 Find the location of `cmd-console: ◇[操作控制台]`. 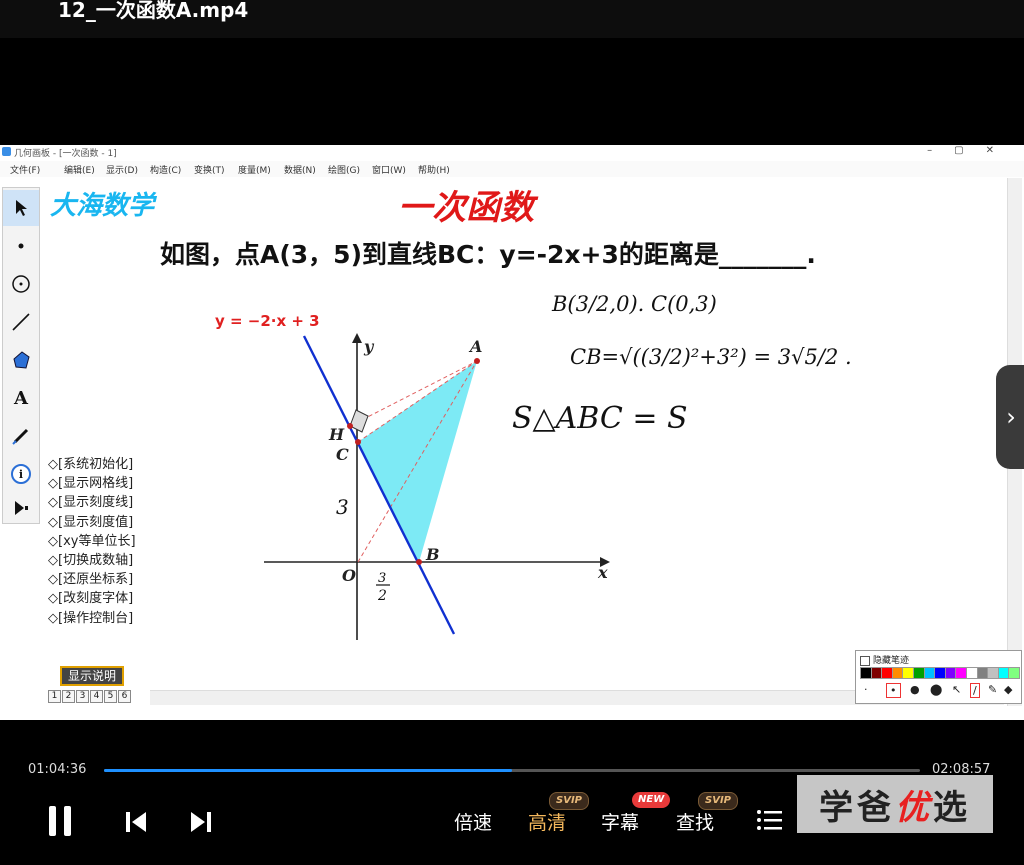

cmd-console: ◇[操作控制台] is located at coordinates (92, 618).